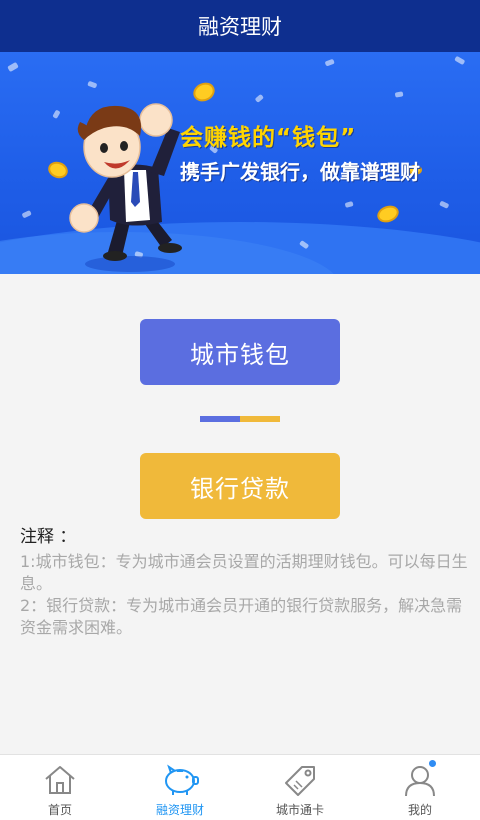 The image size is (480, 820). Describe the element at coordinates (432, 763) in the screenshot. I see `notification-badge` at that location.